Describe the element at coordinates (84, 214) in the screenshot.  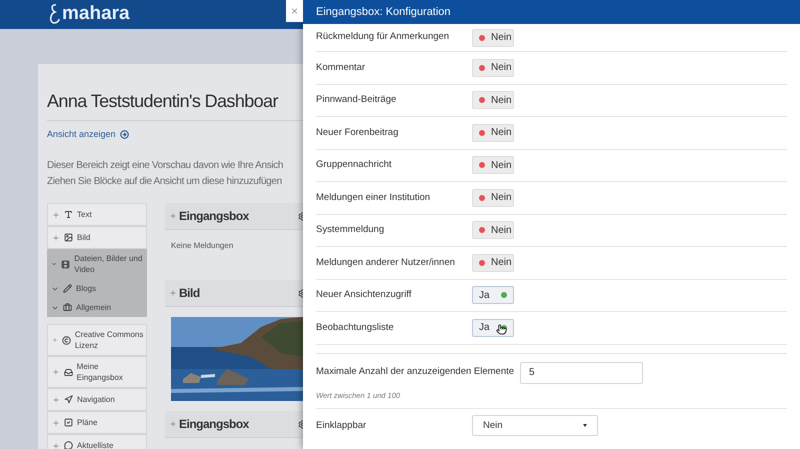
I see `block-label: Text` at that location.